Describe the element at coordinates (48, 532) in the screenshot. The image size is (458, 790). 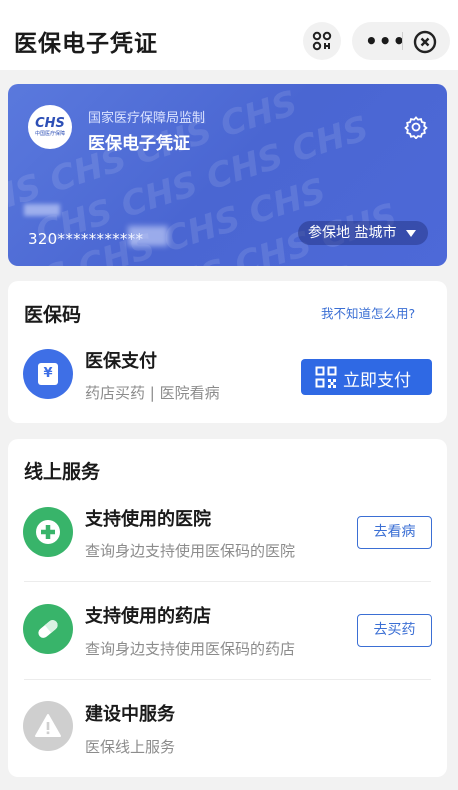
I see `hospital-cross-icon` at that location.